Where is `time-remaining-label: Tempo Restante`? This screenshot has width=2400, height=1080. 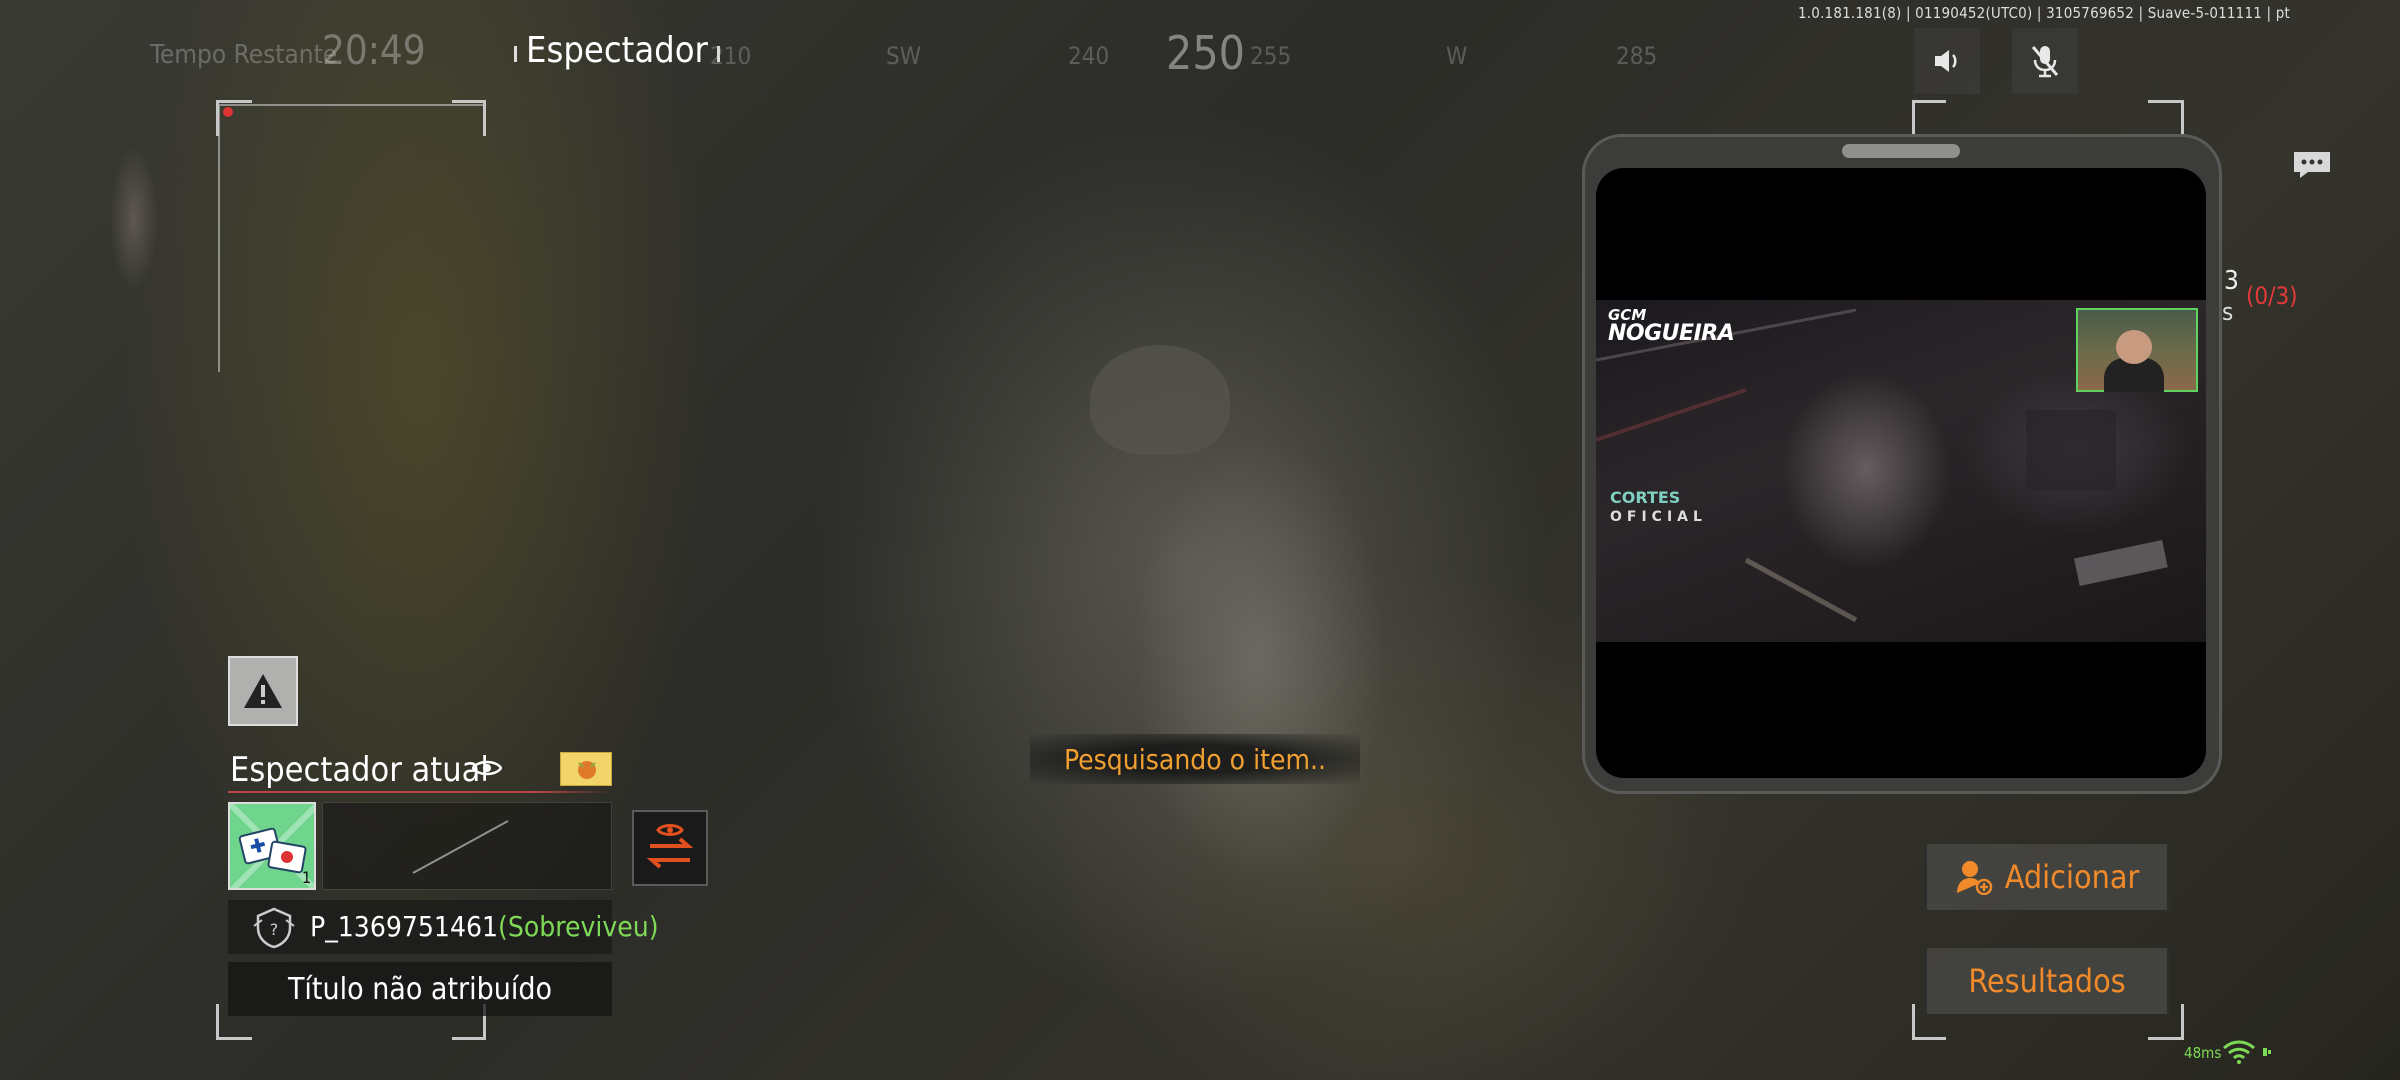
time-remaining-label: Tempo Restante is located at coordinates (244, 55).